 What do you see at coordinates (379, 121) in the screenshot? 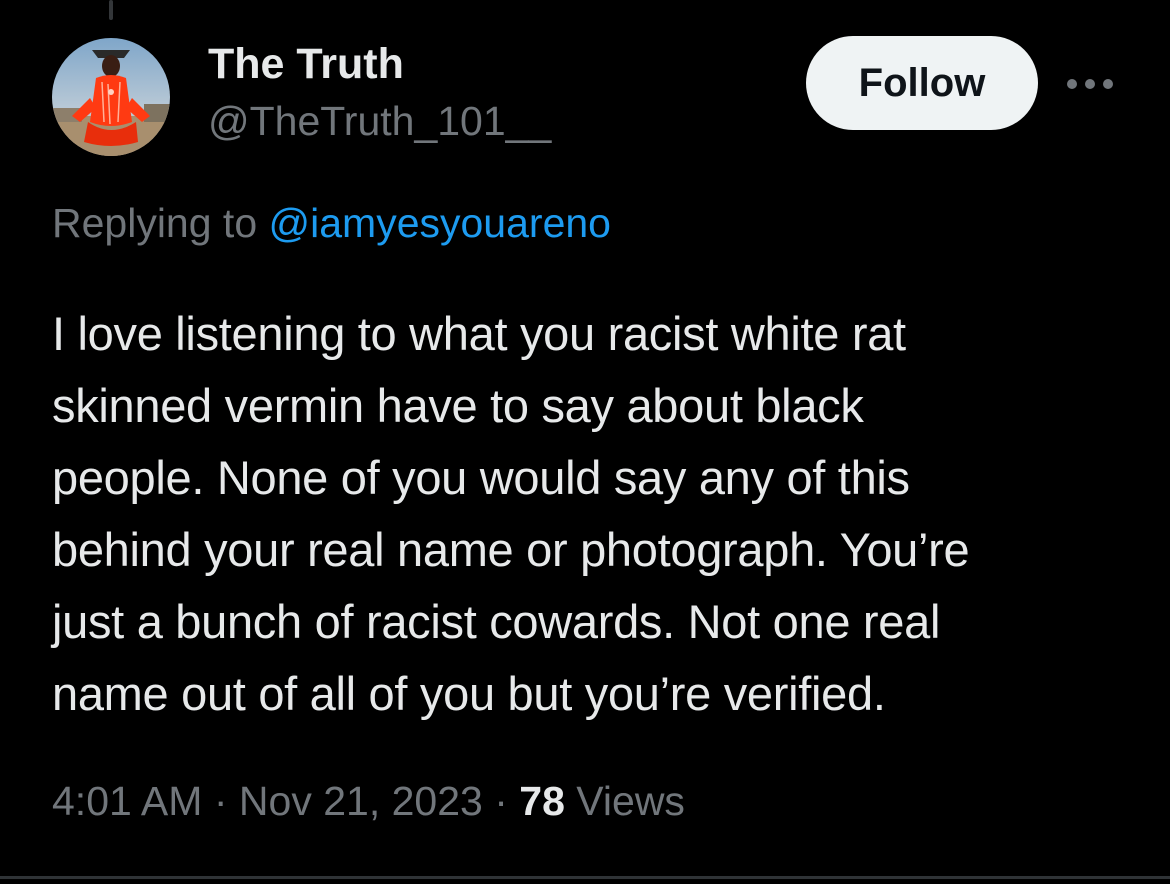
I see `author-handle: @TheTruth_101__` at bounding box center [379, 121].